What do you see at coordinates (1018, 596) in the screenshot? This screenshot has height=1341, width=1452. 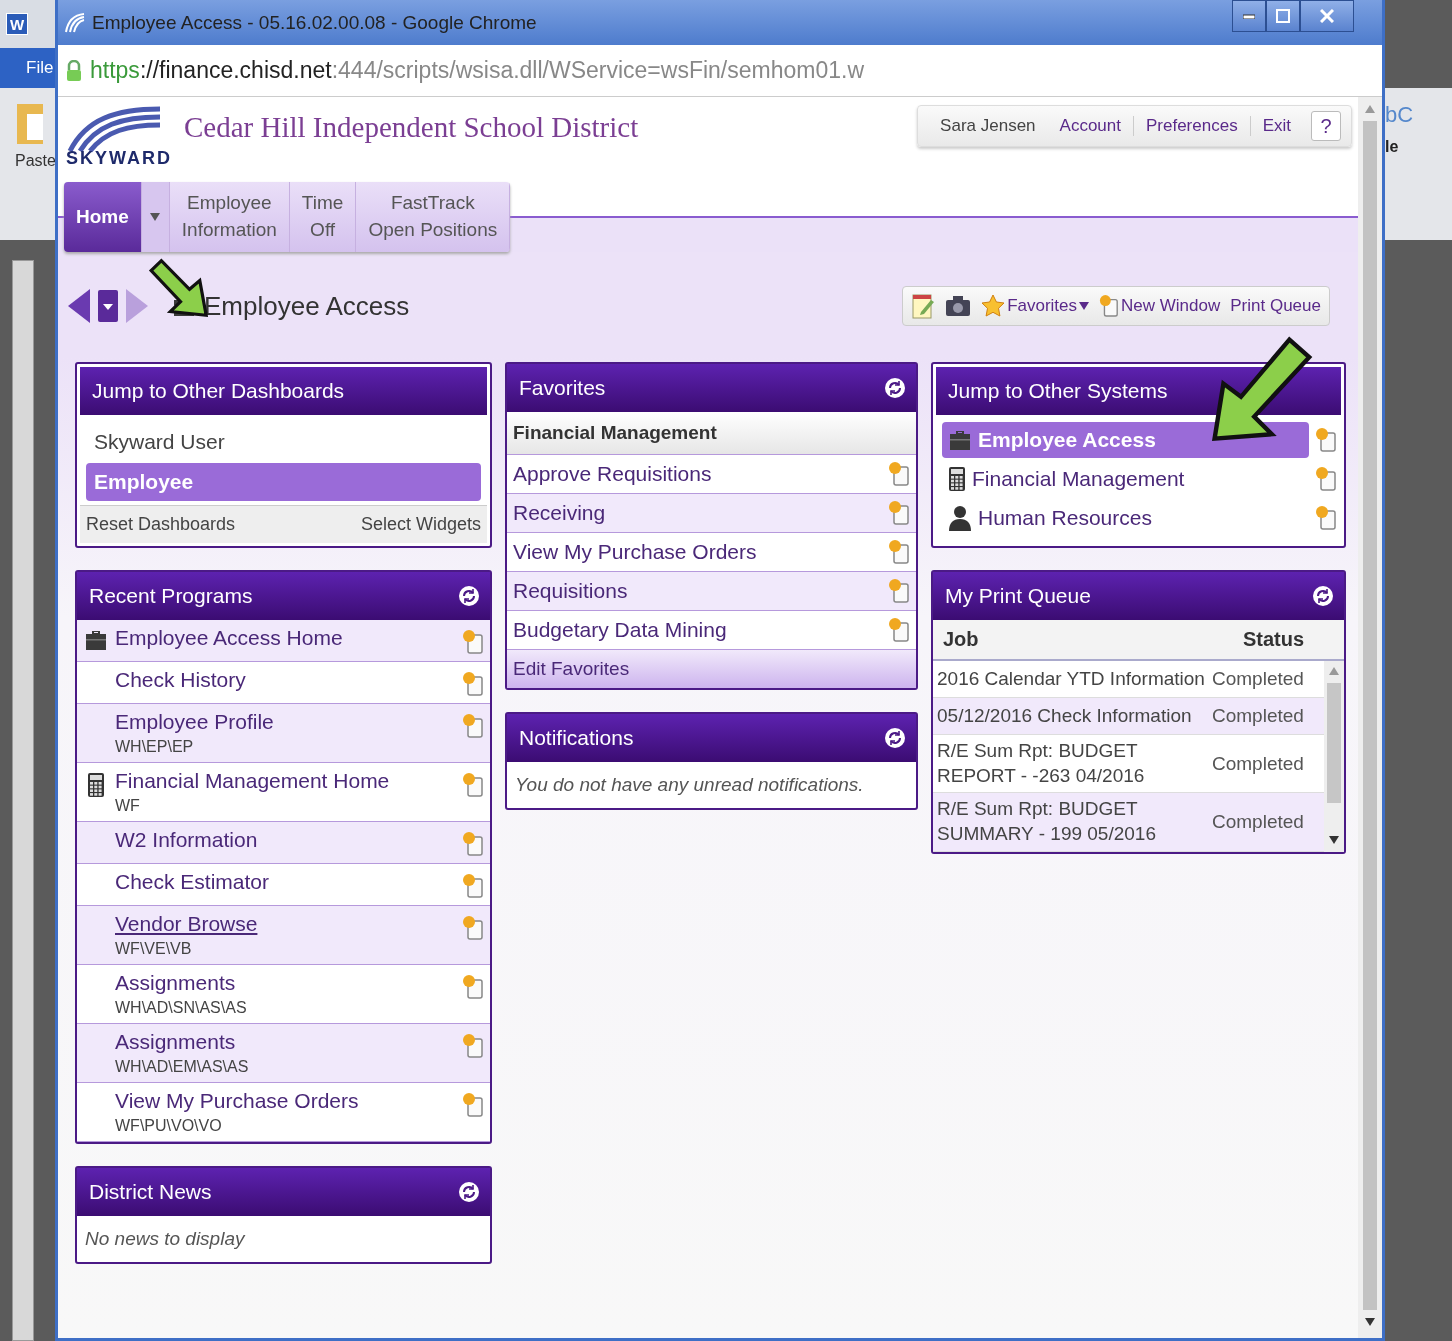 I see `widget-title: My Print Queue` at bounding box center [1018, 596].